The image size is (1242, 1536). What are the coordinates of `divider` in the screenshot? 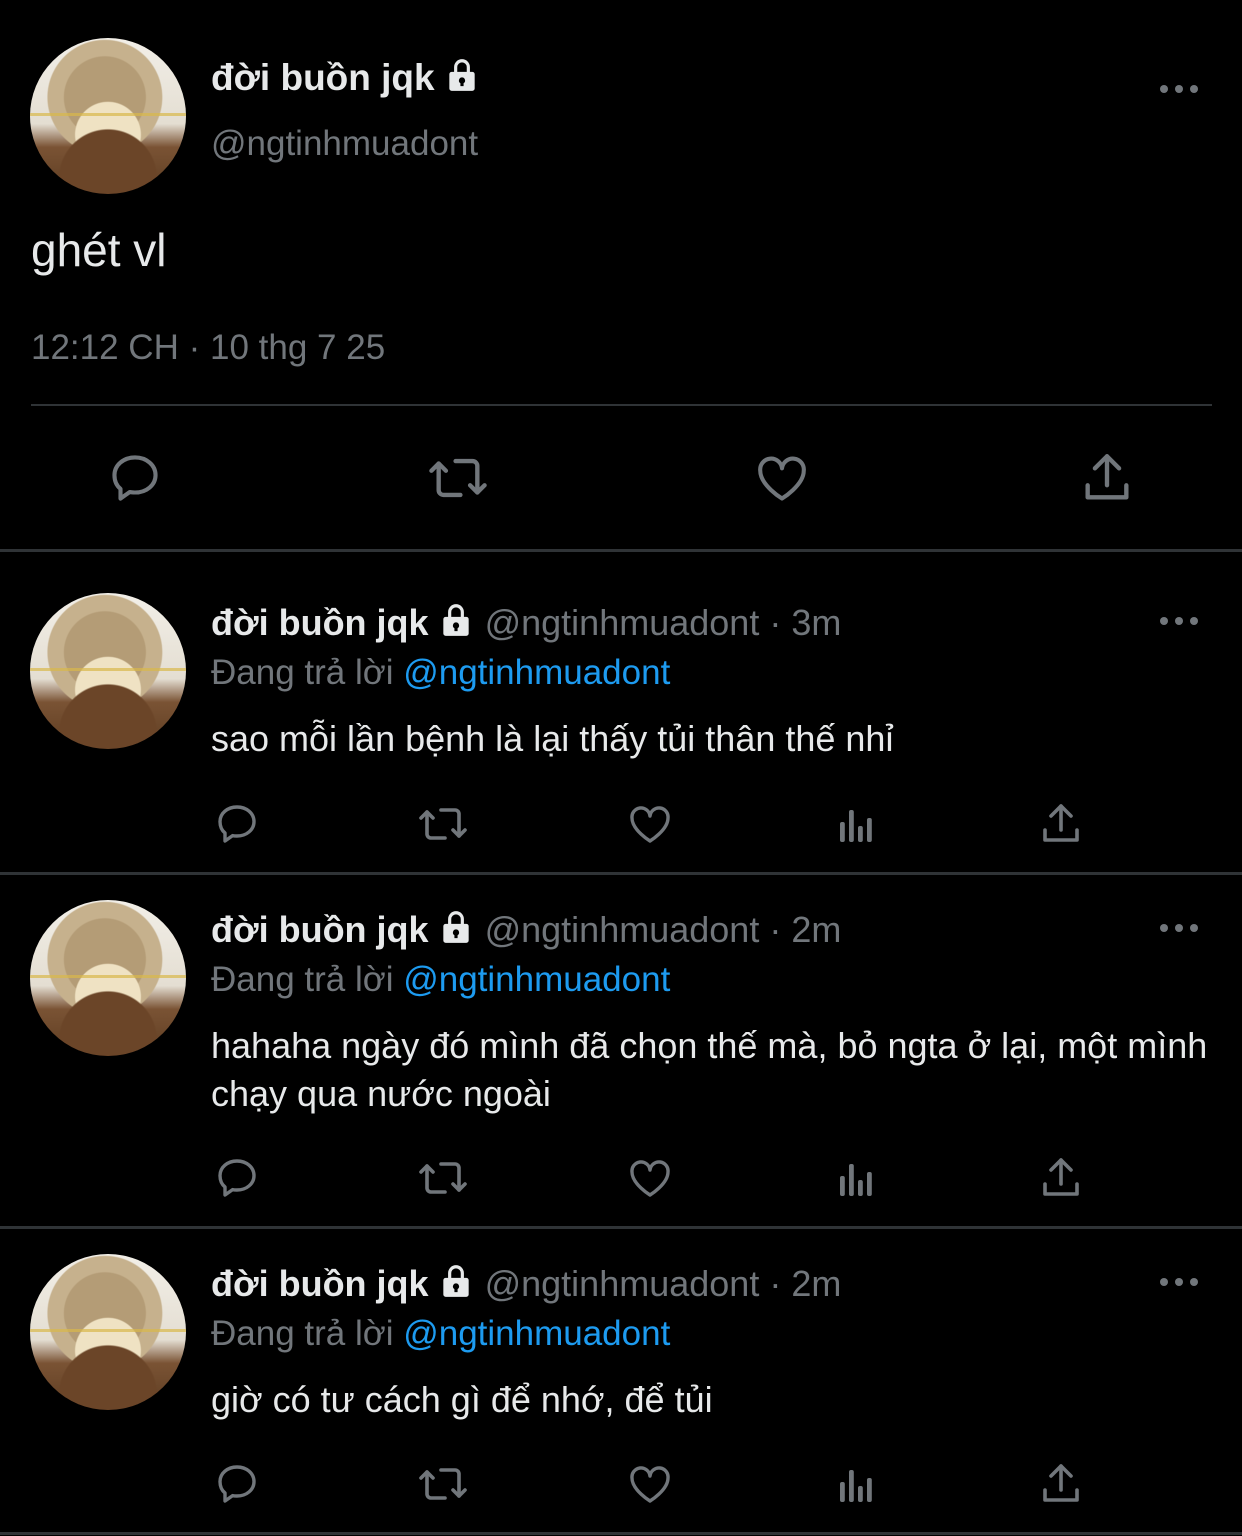 It's located at (621, 405).